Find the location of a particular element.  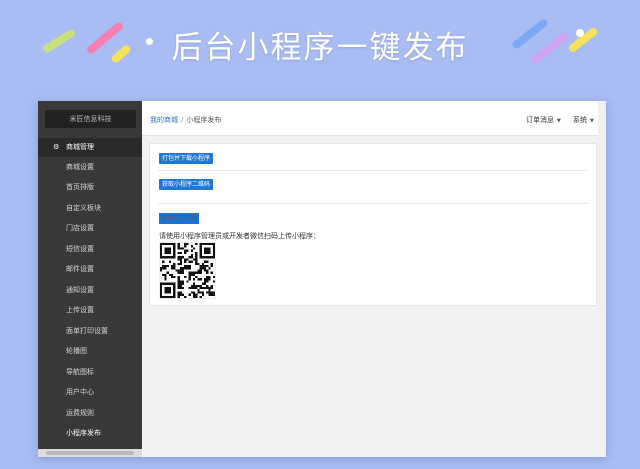

sidebar-item-miniprogram-publish: 小程序发布 is located at coordinates (104, 433).